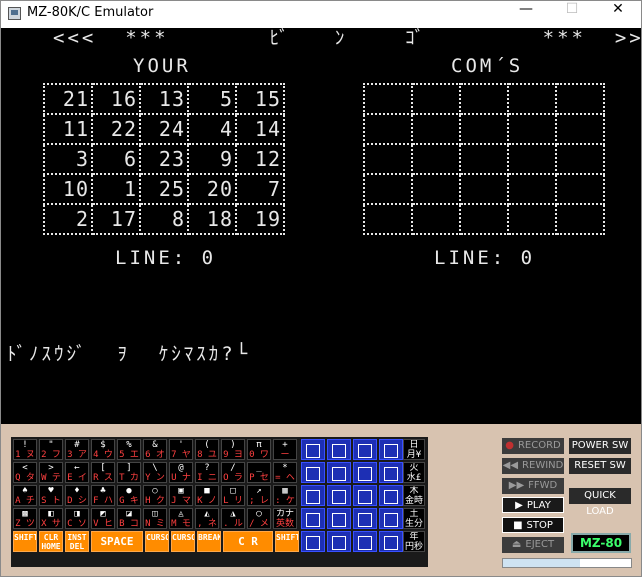 The width and height of the screenshot is (642, 577). I want to click on shift-left-key: SHIFT, so click(25, 541).